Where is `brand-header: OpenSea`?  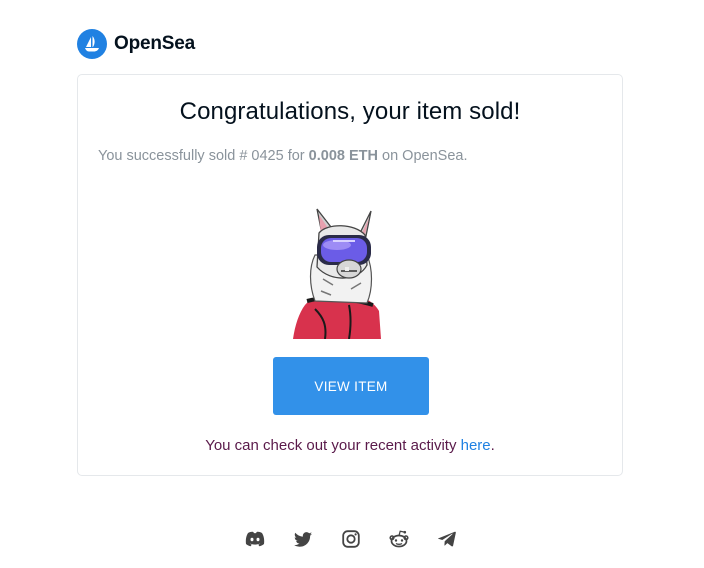
brand-header: OpenSea is located at coordinates (136, 44).